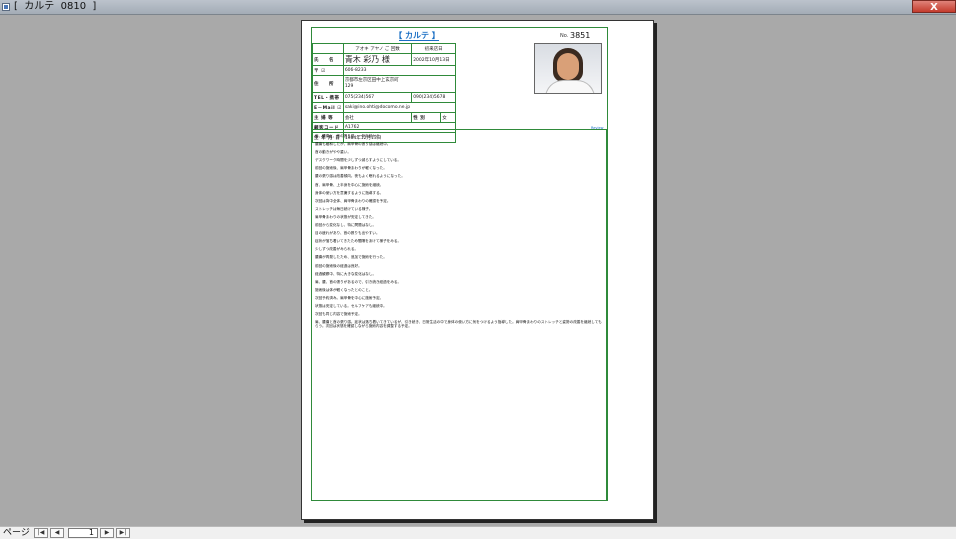  What do you see at coordinates (419, 40) in the screenshot?
I see `title-underline` at bounding box center [419, 40].